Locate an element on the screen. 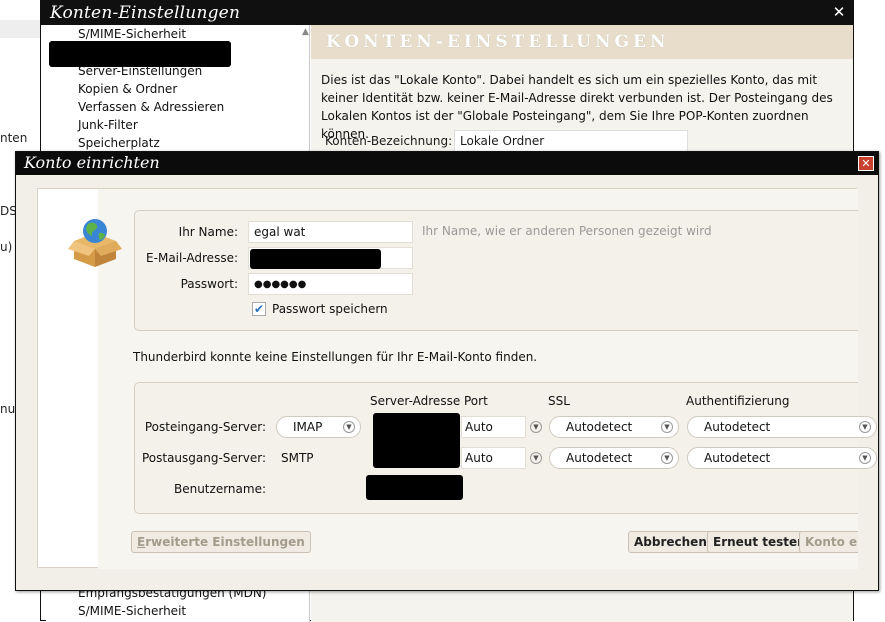 The height and width of the screenshot is (622, 885). column-server-address: Server-Adresse is located at coordinates (415, 401).